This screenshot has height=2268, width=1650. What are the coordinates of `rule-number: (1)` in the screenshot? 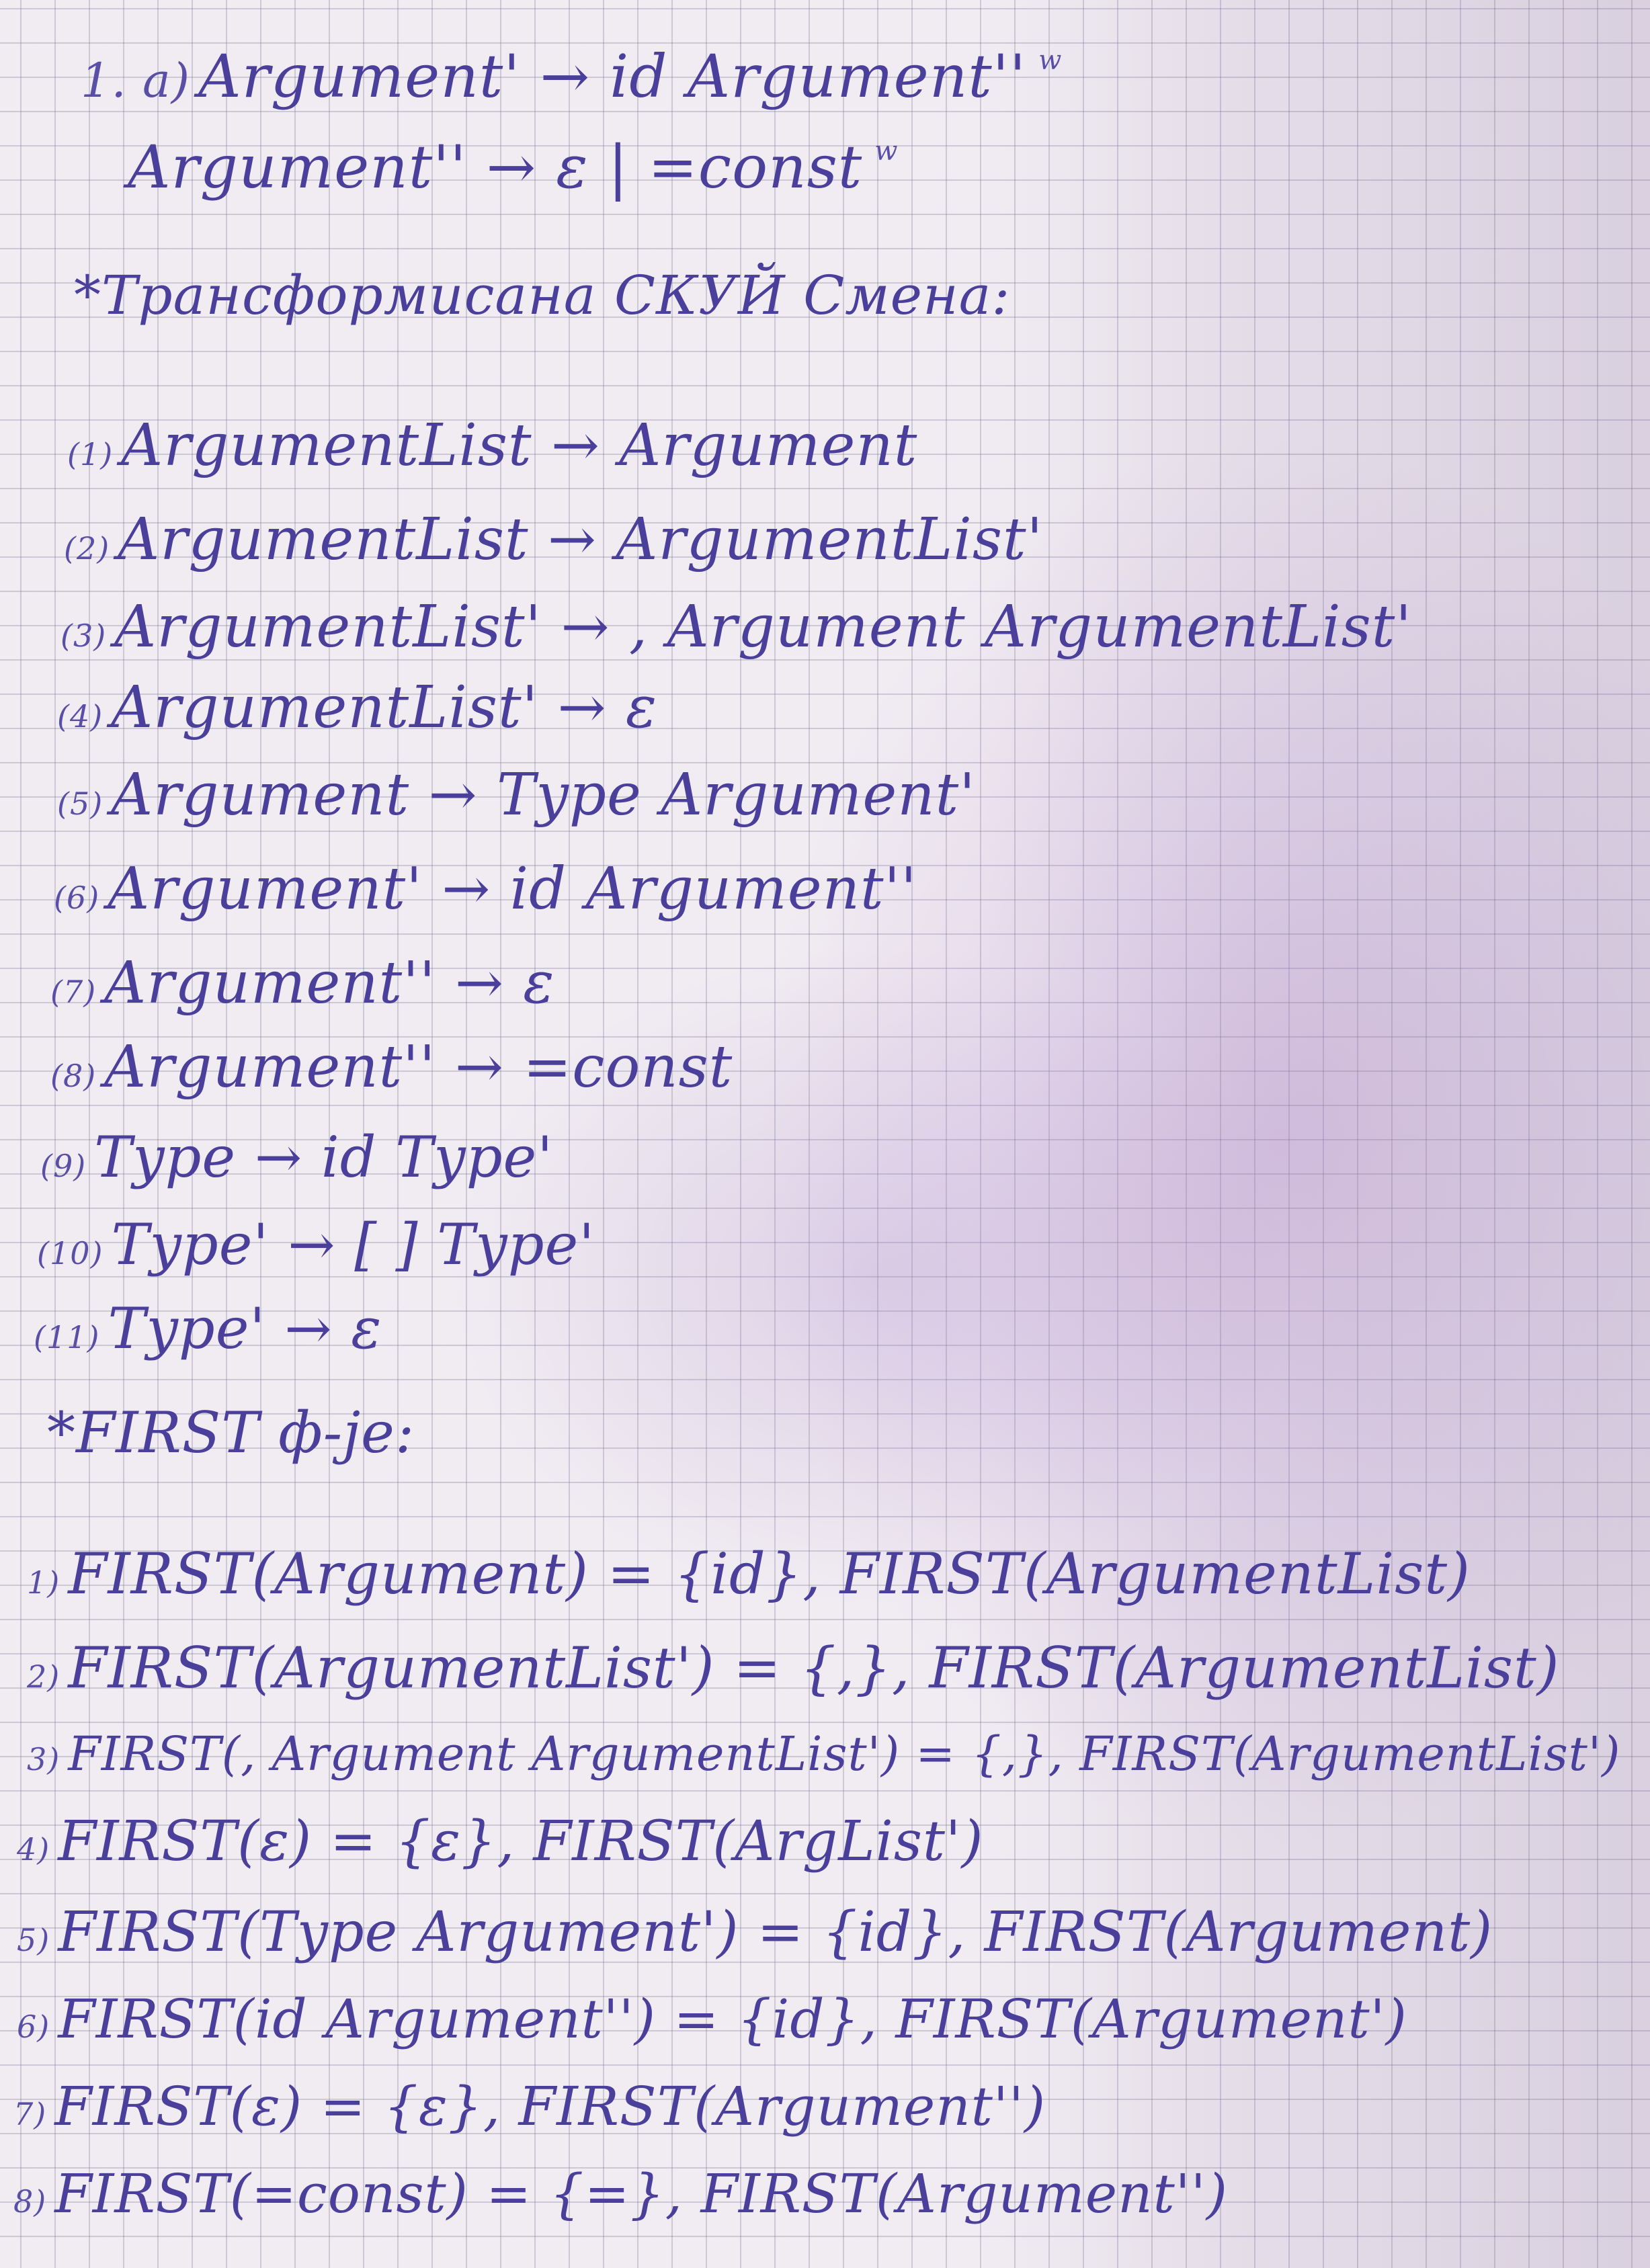 It's located at (90, 454).